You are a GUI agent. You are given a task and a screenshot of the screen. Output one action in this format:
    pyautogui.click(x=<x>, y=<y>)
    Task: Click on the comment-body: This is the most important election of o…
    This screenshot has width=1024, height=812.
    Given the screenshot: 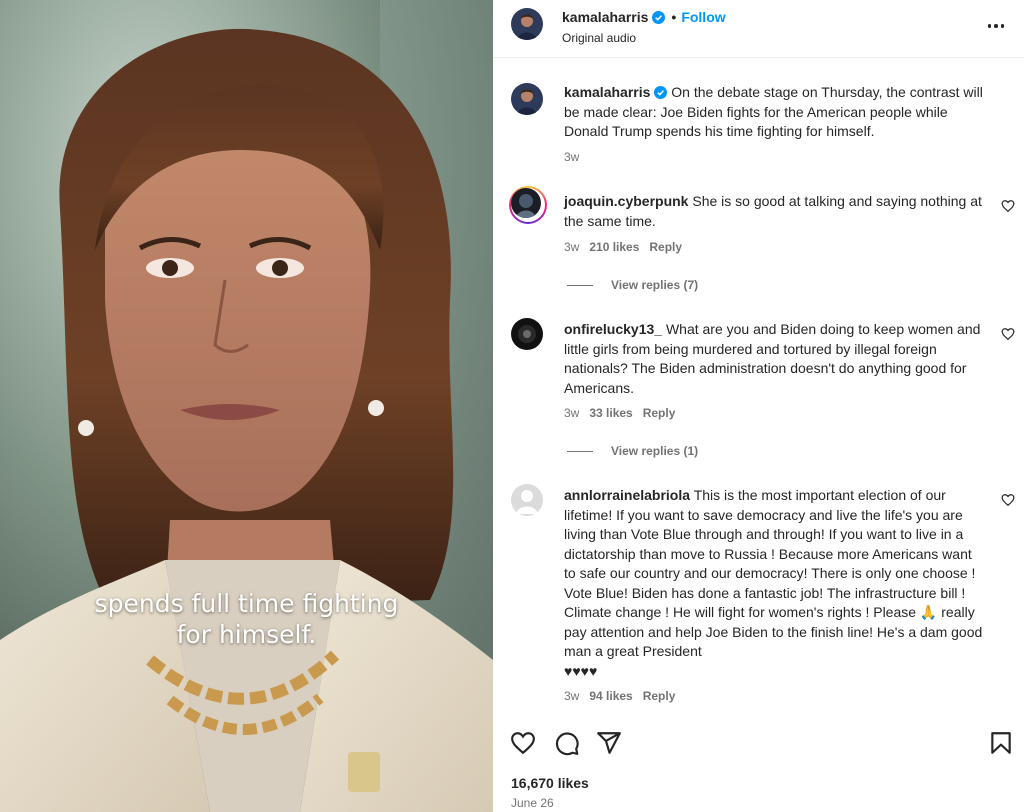 What is the action you would take?
    pyautogui.click(x=773, y=573)
    